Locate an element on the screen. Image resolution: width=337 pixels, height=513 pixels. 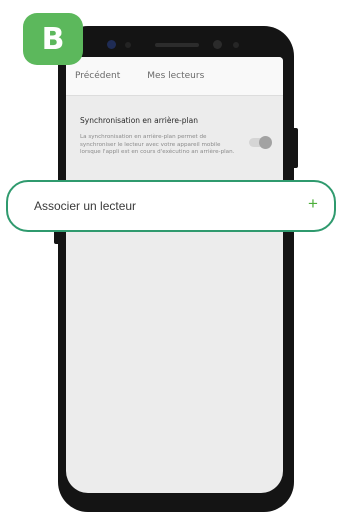
background-sync-toggle is located at coordinates (260, 142).